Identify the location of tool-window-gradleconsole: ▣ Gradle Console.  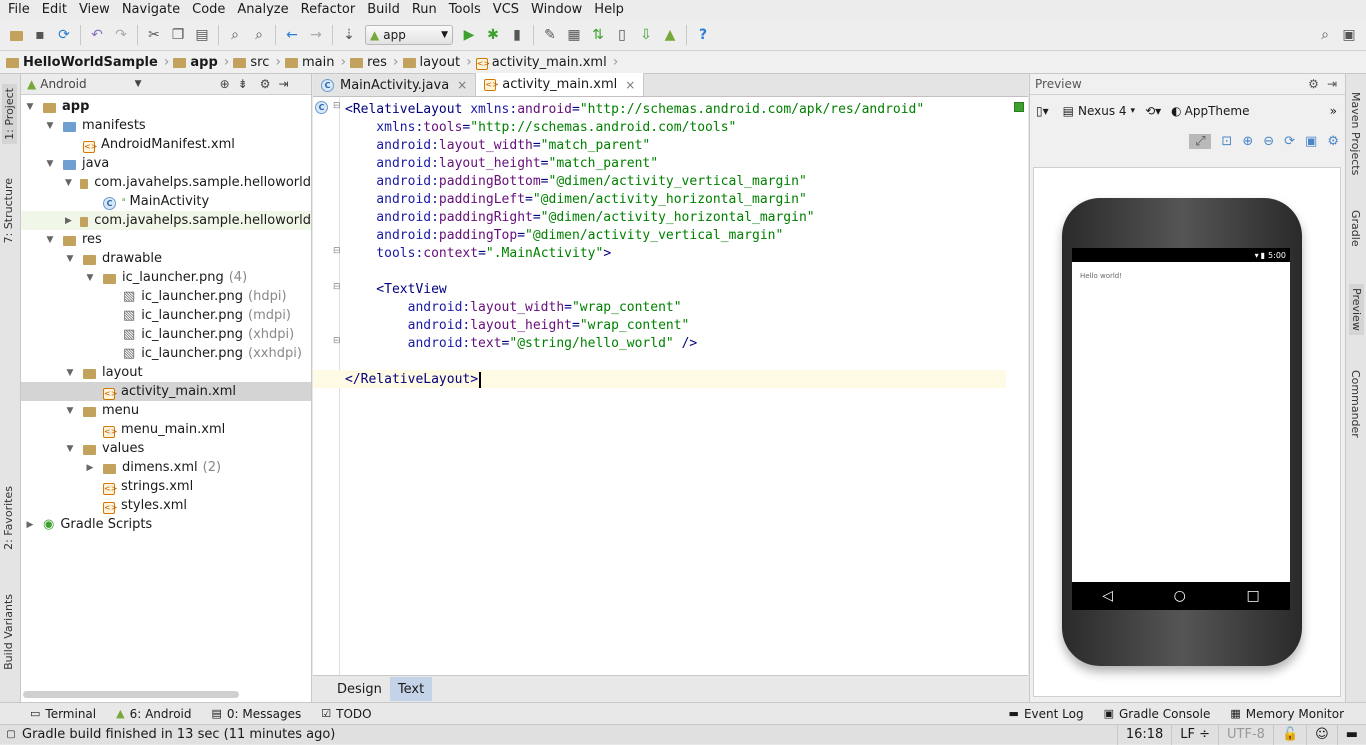
(1157, 714).